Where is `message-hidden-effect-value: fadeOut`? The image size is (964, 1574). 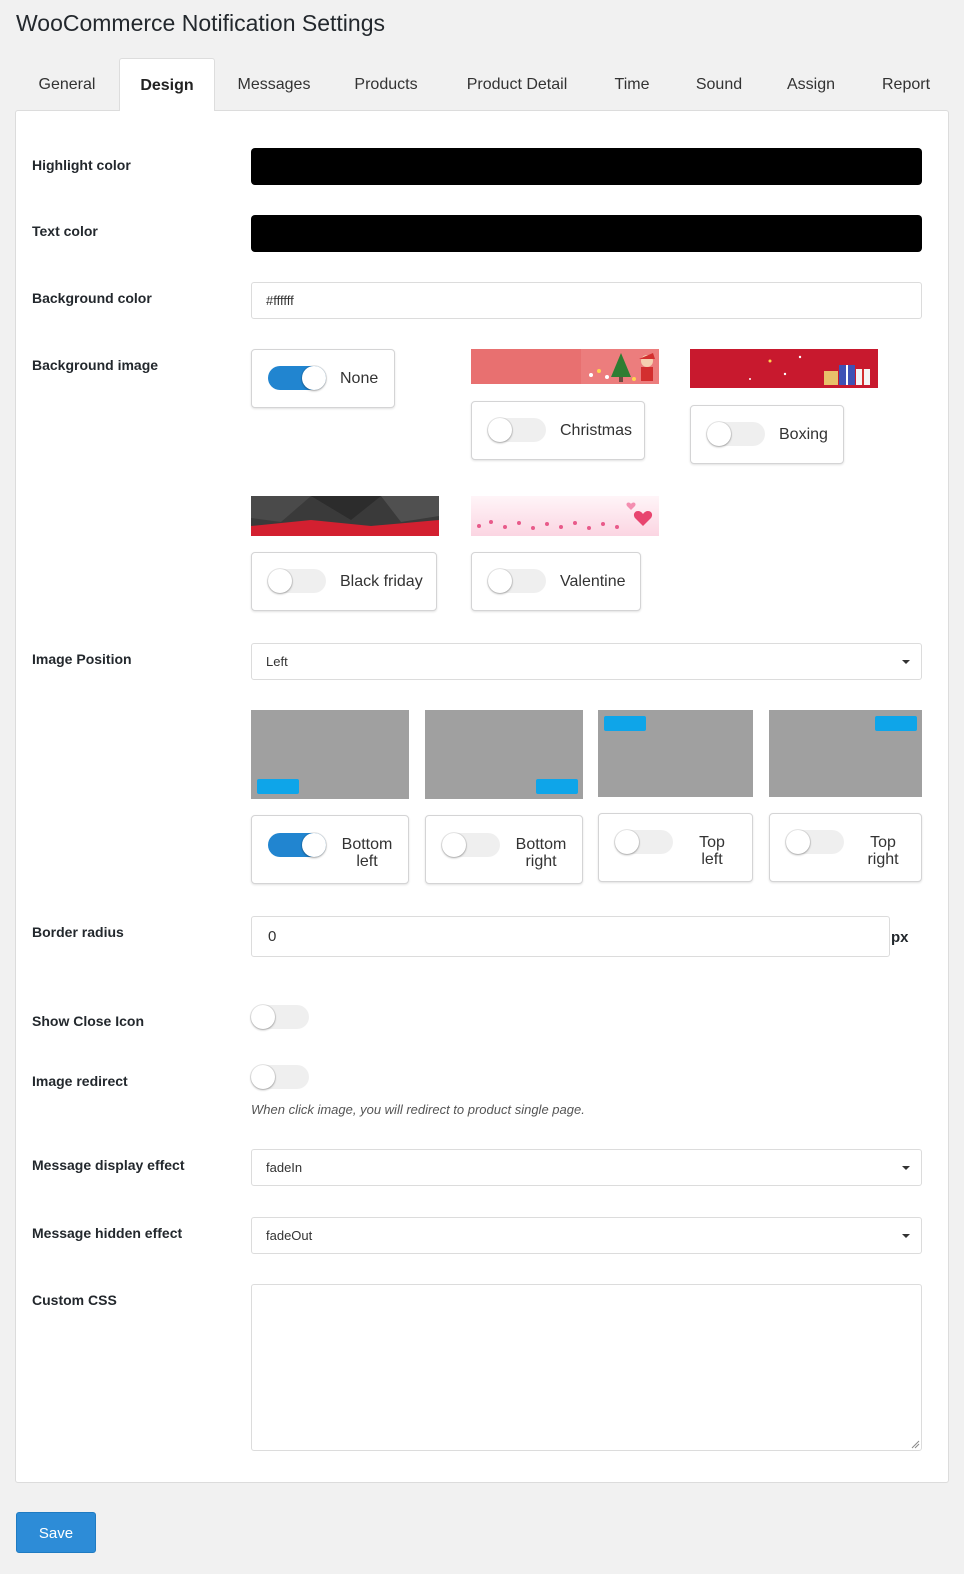
message-hidden-effect-value: fadeOut is located at coordinates (289, 1235).